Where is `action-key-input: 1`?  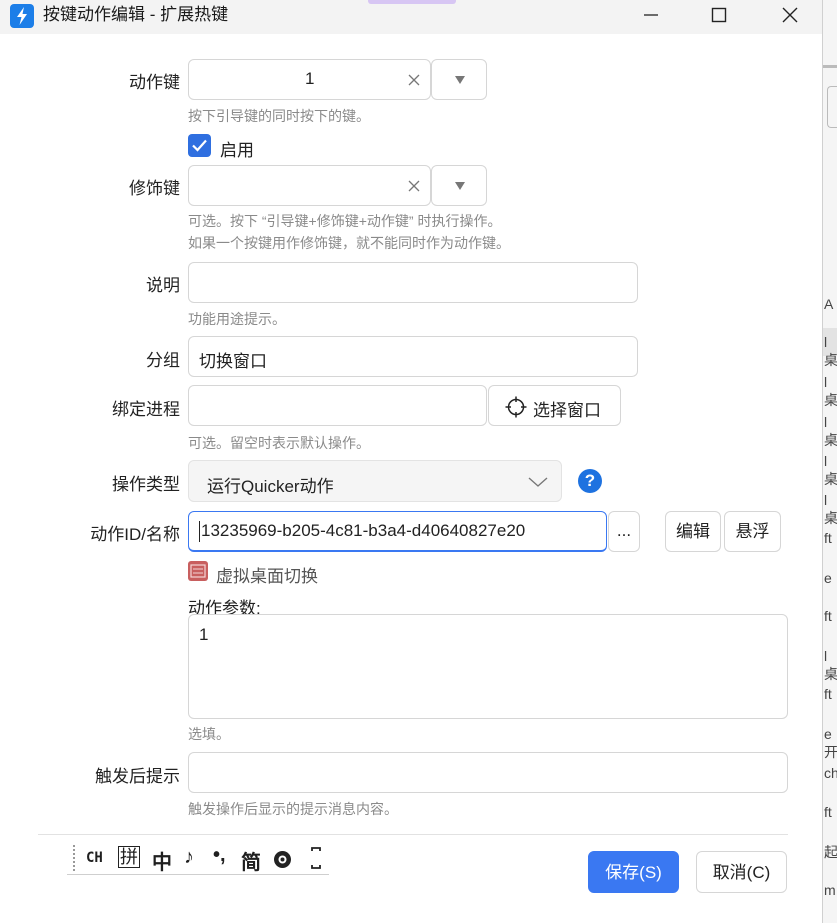 action-key-input: 1 is located at coordinates (309, 79).